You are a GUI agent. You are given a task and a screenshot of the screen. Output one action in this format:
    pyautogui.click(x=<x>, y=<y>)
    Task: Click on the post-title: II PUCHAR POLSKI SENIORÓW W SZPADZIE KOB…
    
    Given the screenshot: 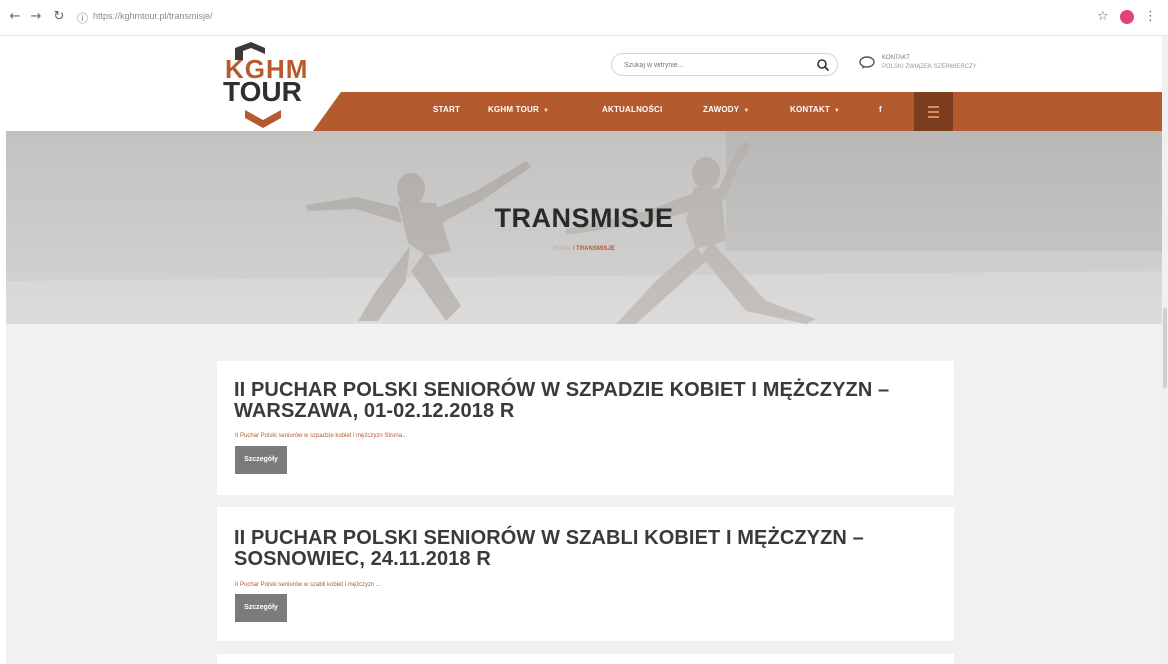 What is the action you would take?
    pyautogui.click(x=584, y=401)
    